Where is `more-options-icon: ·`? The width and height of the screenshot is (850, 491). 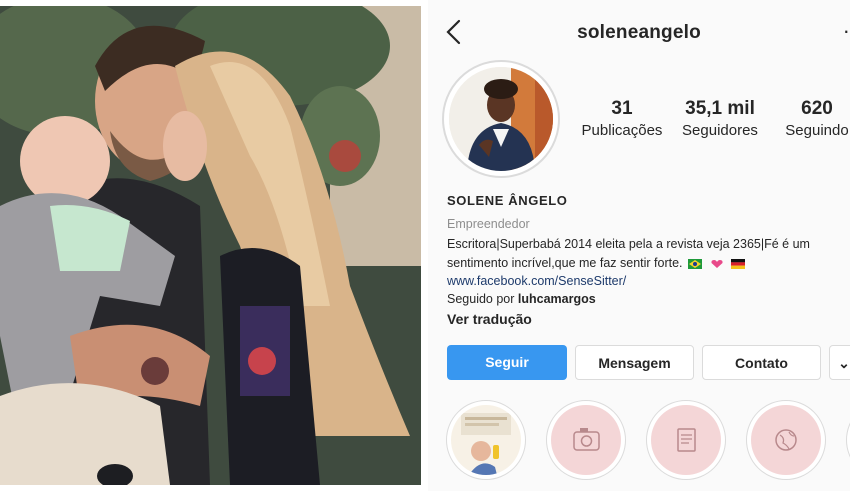
more-options-icon: · is located at coordinates (846, 31).